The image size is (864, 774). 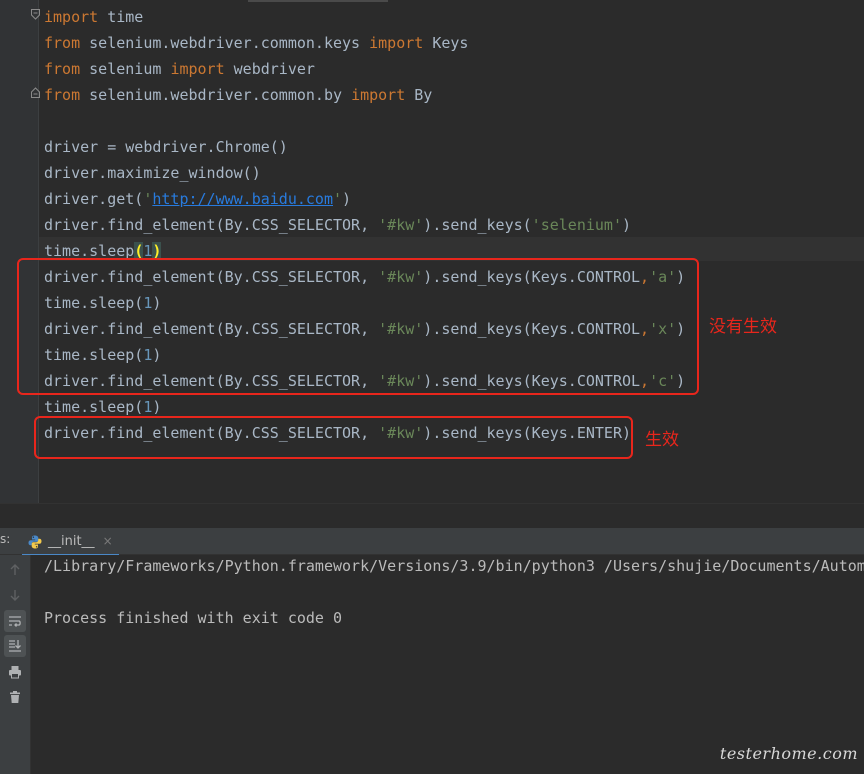 I want to click on code-token: webdriver, so click(x=269, y=69).